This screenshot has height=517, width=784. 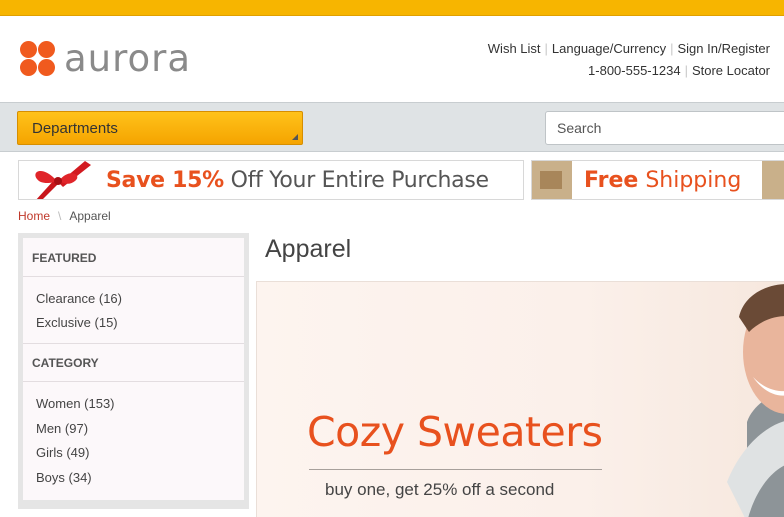 What do you see at coordinates (64, 477) in the screenshot?
I see `sidebar-item-boys: Boys (34)` at bounding box center [64, 477].